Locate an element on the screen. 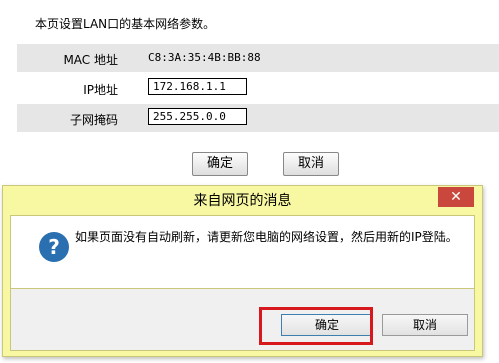  dialog-cancel-button: 取消 is located at coordinates (425, 325).